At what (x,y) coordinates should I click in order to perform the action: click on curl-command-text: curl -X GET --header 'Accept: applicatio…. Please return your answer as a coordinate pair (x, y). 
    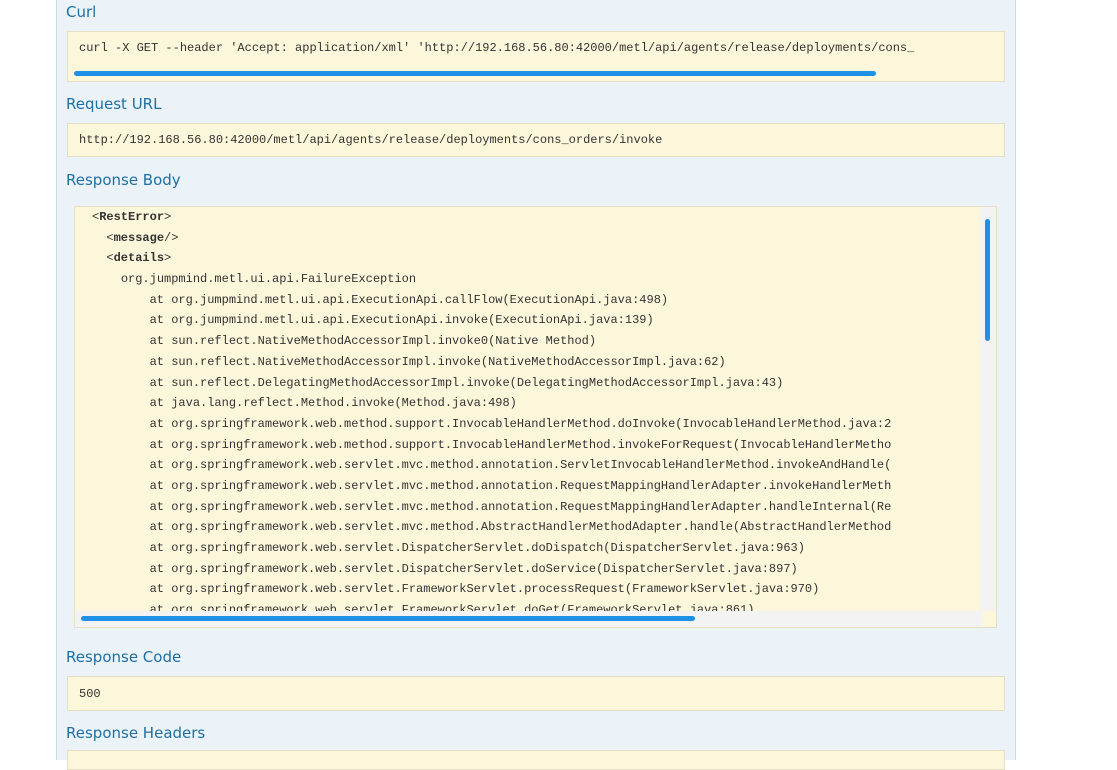
    Looking at the image, I should click on (497, 48).